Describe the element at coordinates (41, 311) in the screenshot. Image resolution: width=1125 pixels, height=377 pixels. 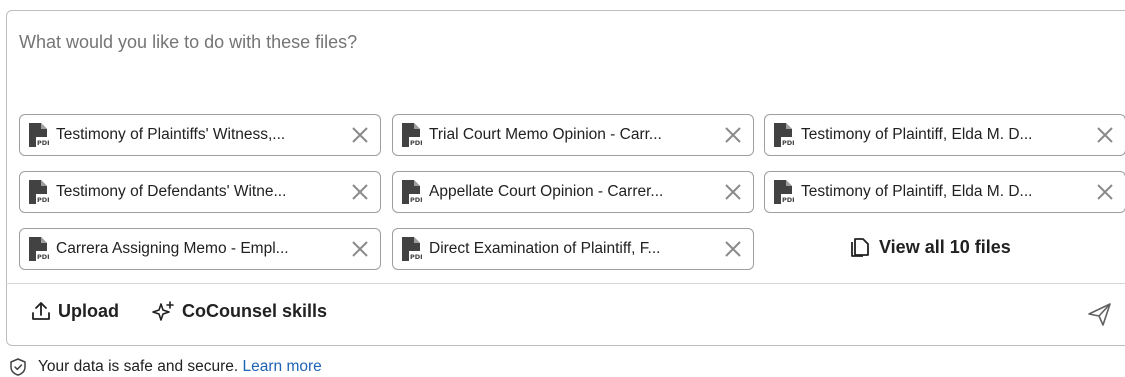
I see `upload-icon` at that location.